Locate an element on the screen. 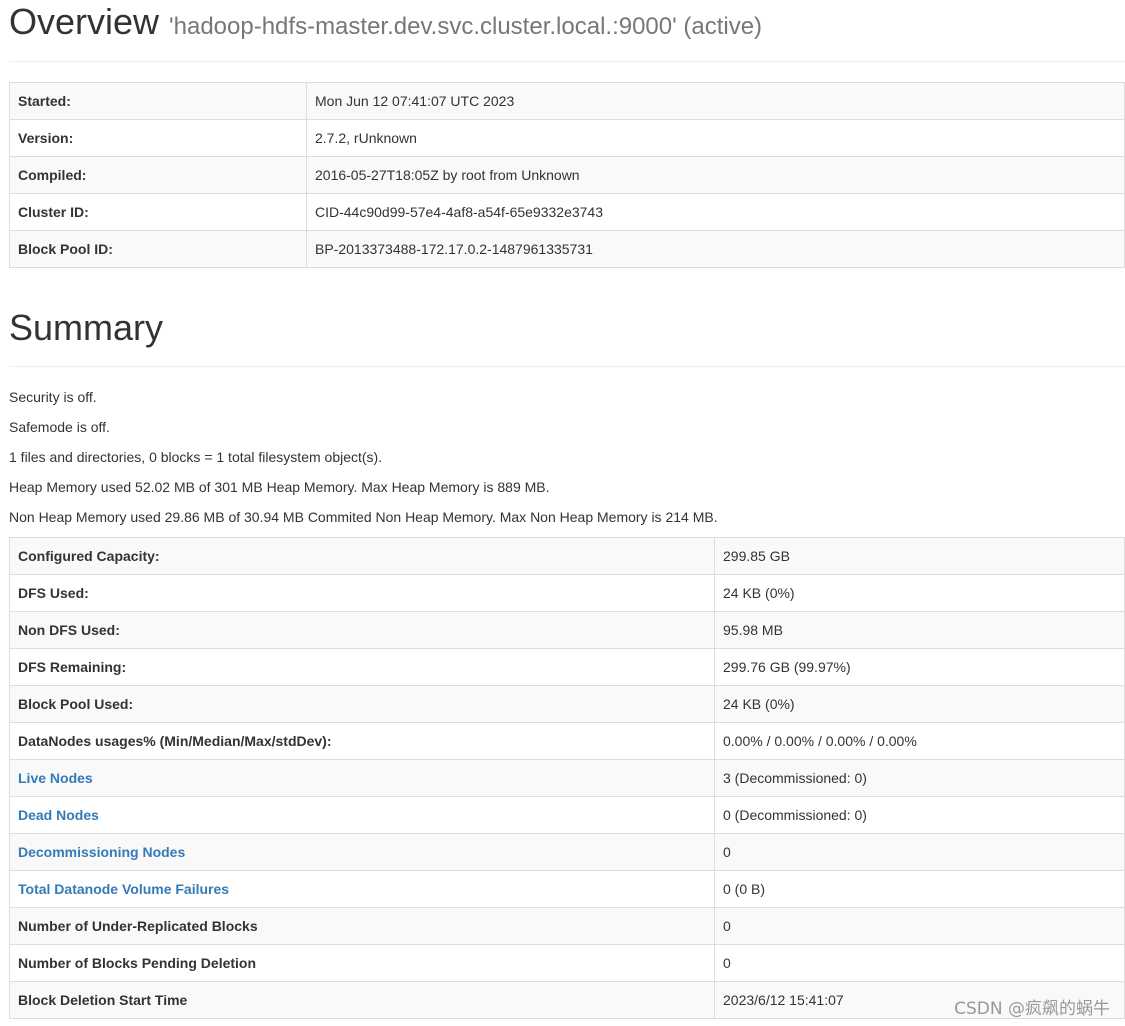 The height and width of the screenshot is (1026, 1125). table-row: Decommissioning Nodes 0 is located at coordinates (567, 852).